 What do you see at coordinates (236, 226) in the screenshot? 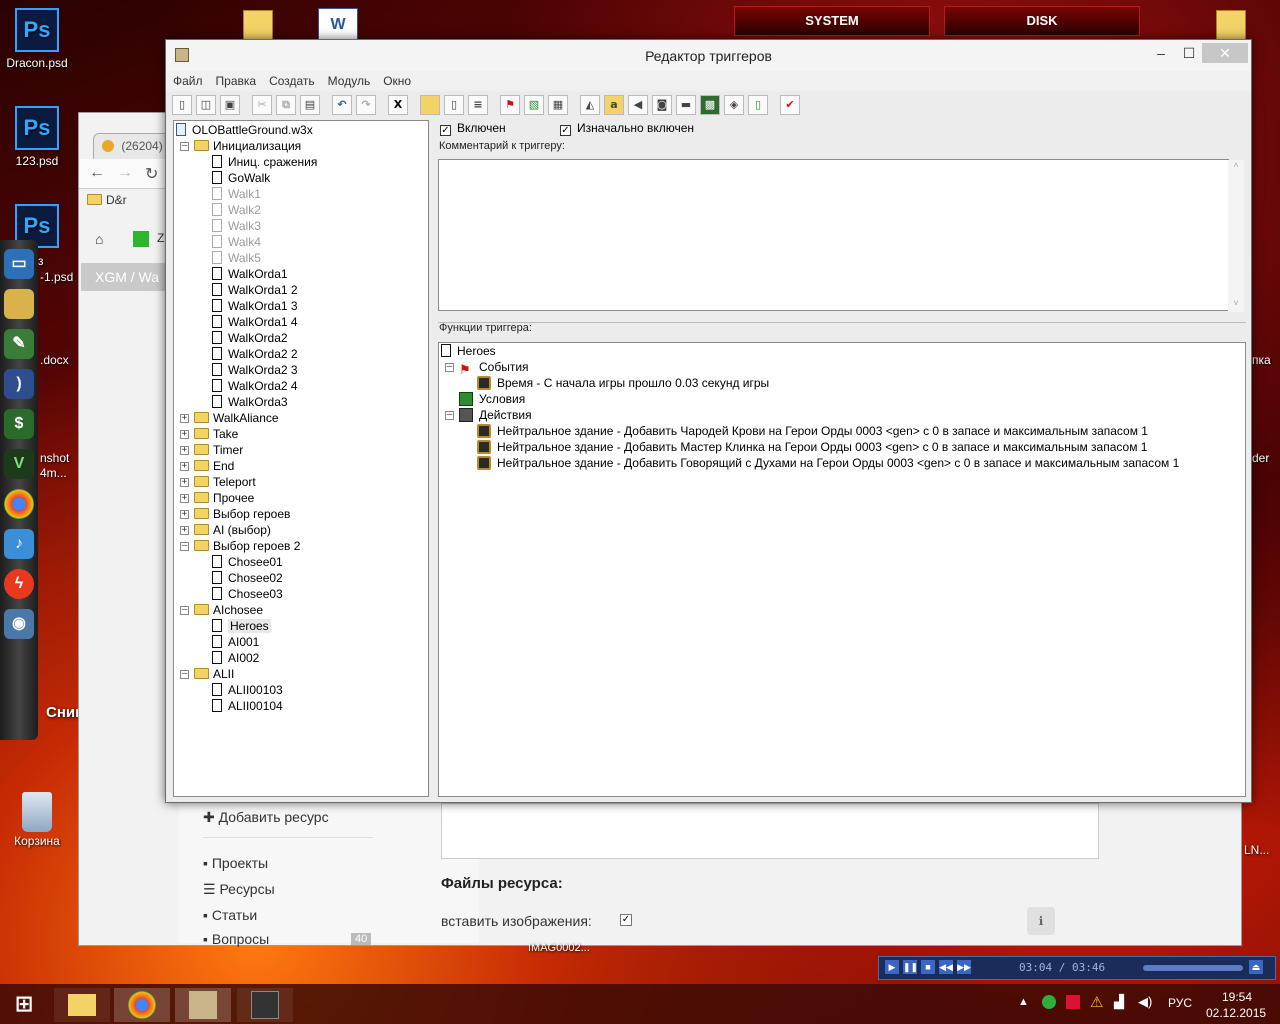
I see `tree-trigger: Walk3` at bounding box center [236, 226].